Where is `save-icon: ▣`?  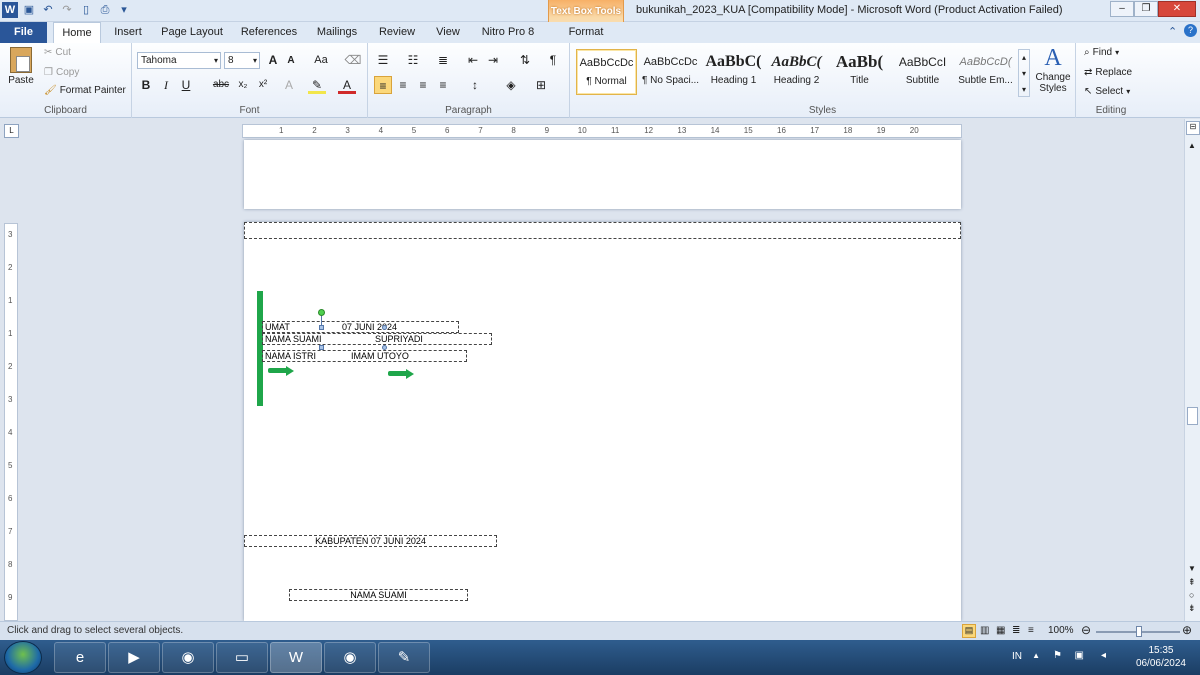
save-icon: ▣ is located at coordinates (29, 10).